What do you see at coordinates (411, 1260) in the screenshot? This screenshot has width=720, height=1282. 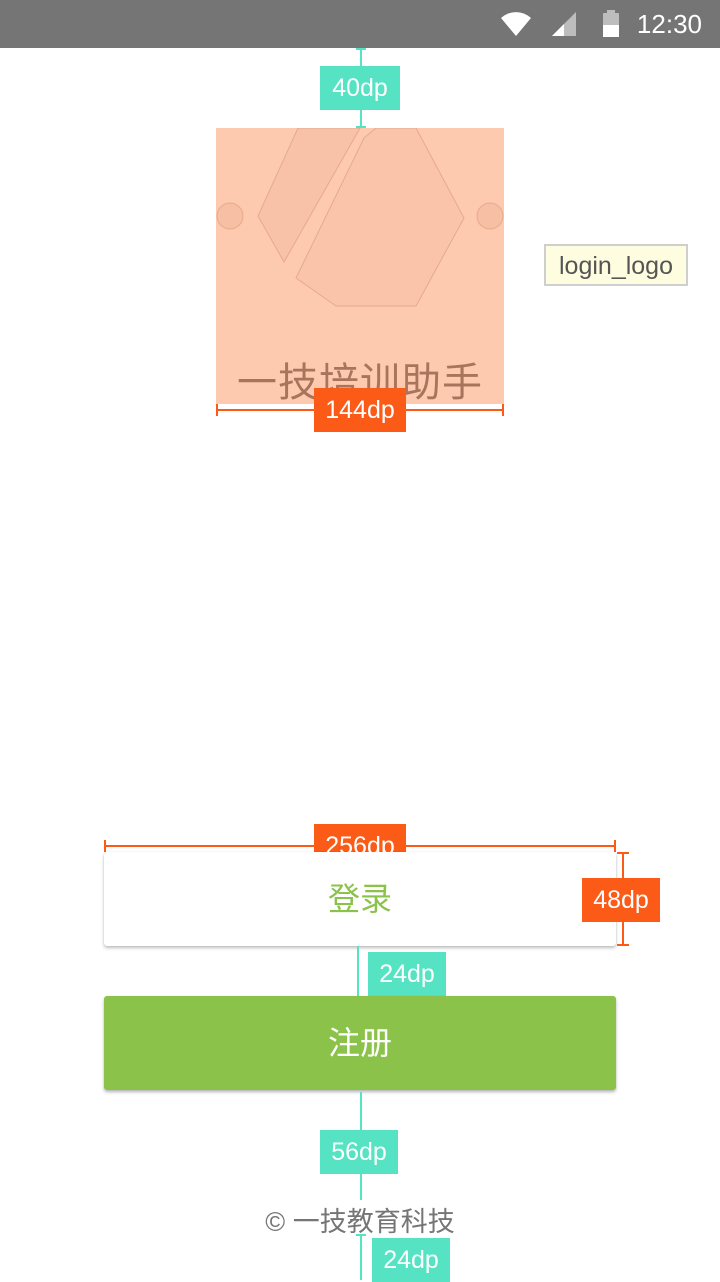 I see `spec-bottom-margin-tag: 24dp` at bounding box center [411, 1260].